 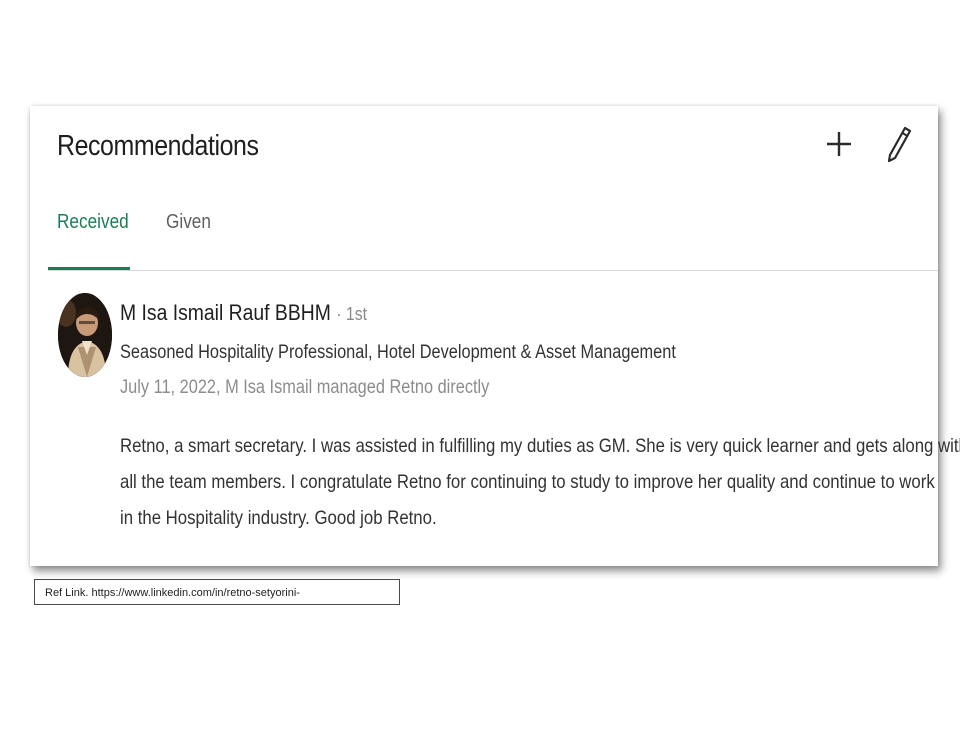 I want to click on tab-given: Given, so click(x=192, y=236).